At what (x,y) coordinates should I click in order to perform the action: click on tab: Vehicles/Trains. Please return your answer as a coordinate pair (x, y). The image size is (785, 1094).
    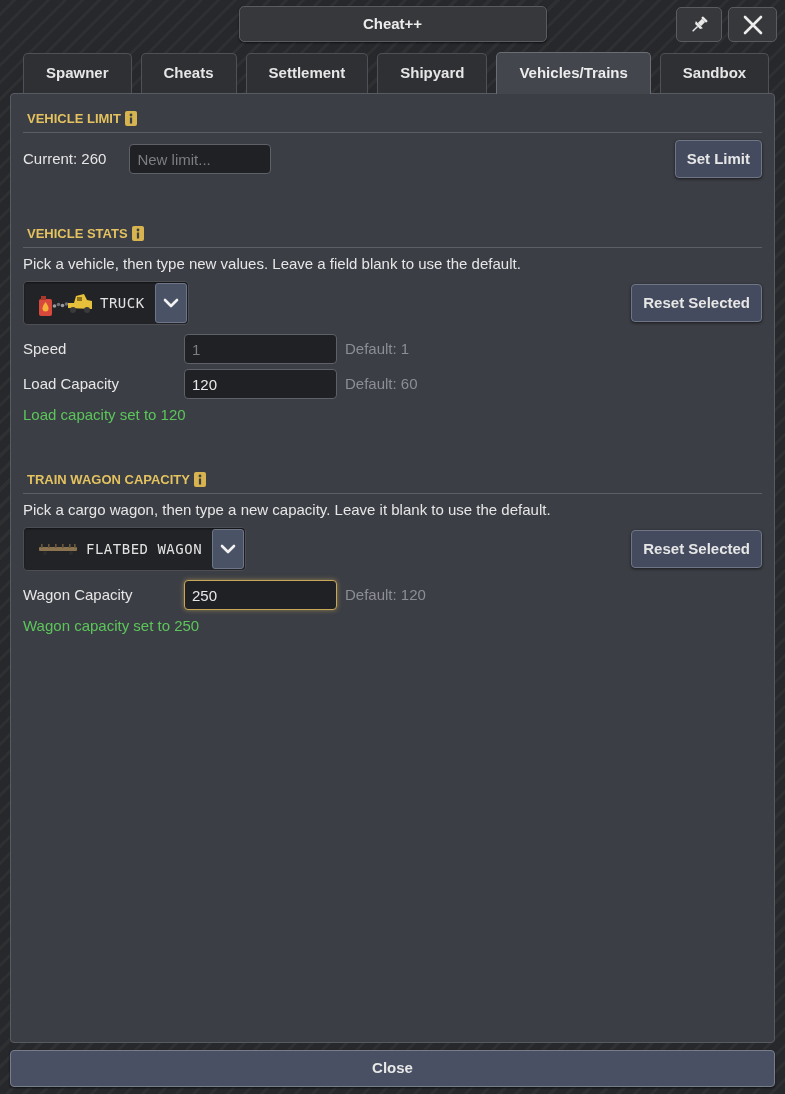
    Looking at the image, I should click on (573, 73).